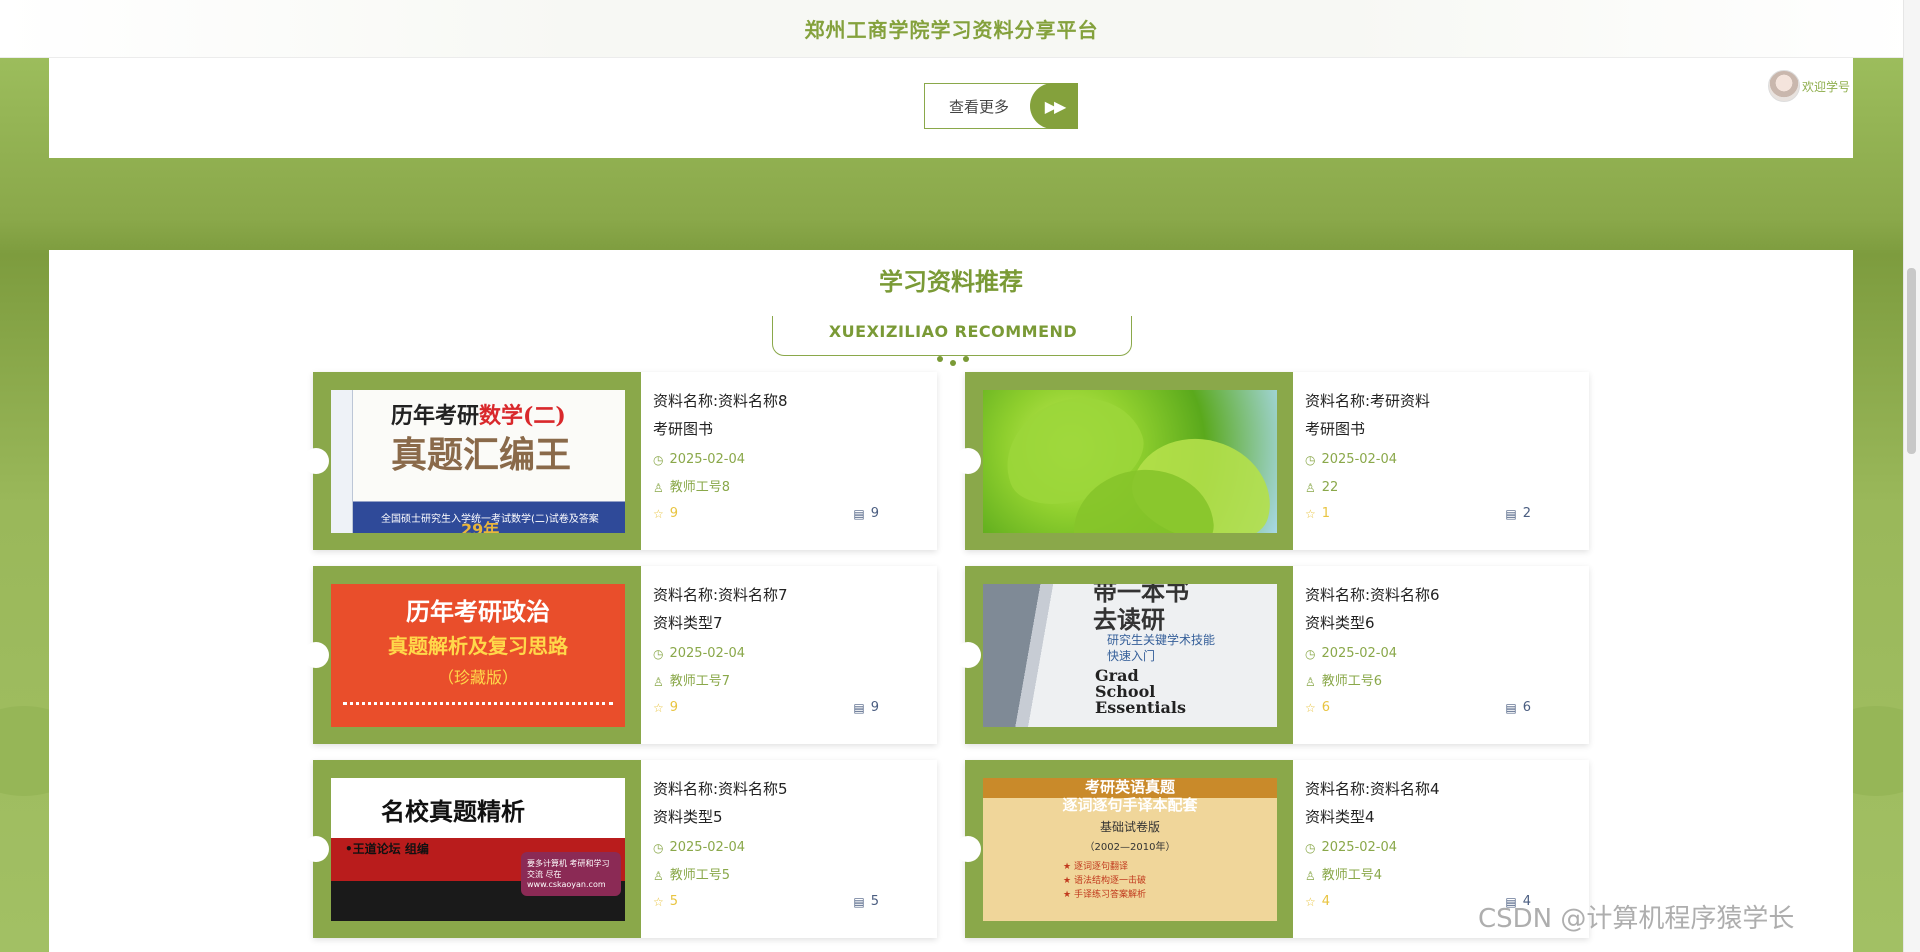 This screenshot has height=952, width=1920. I want to click on material-type: 资料类型5, so click(688, 817).